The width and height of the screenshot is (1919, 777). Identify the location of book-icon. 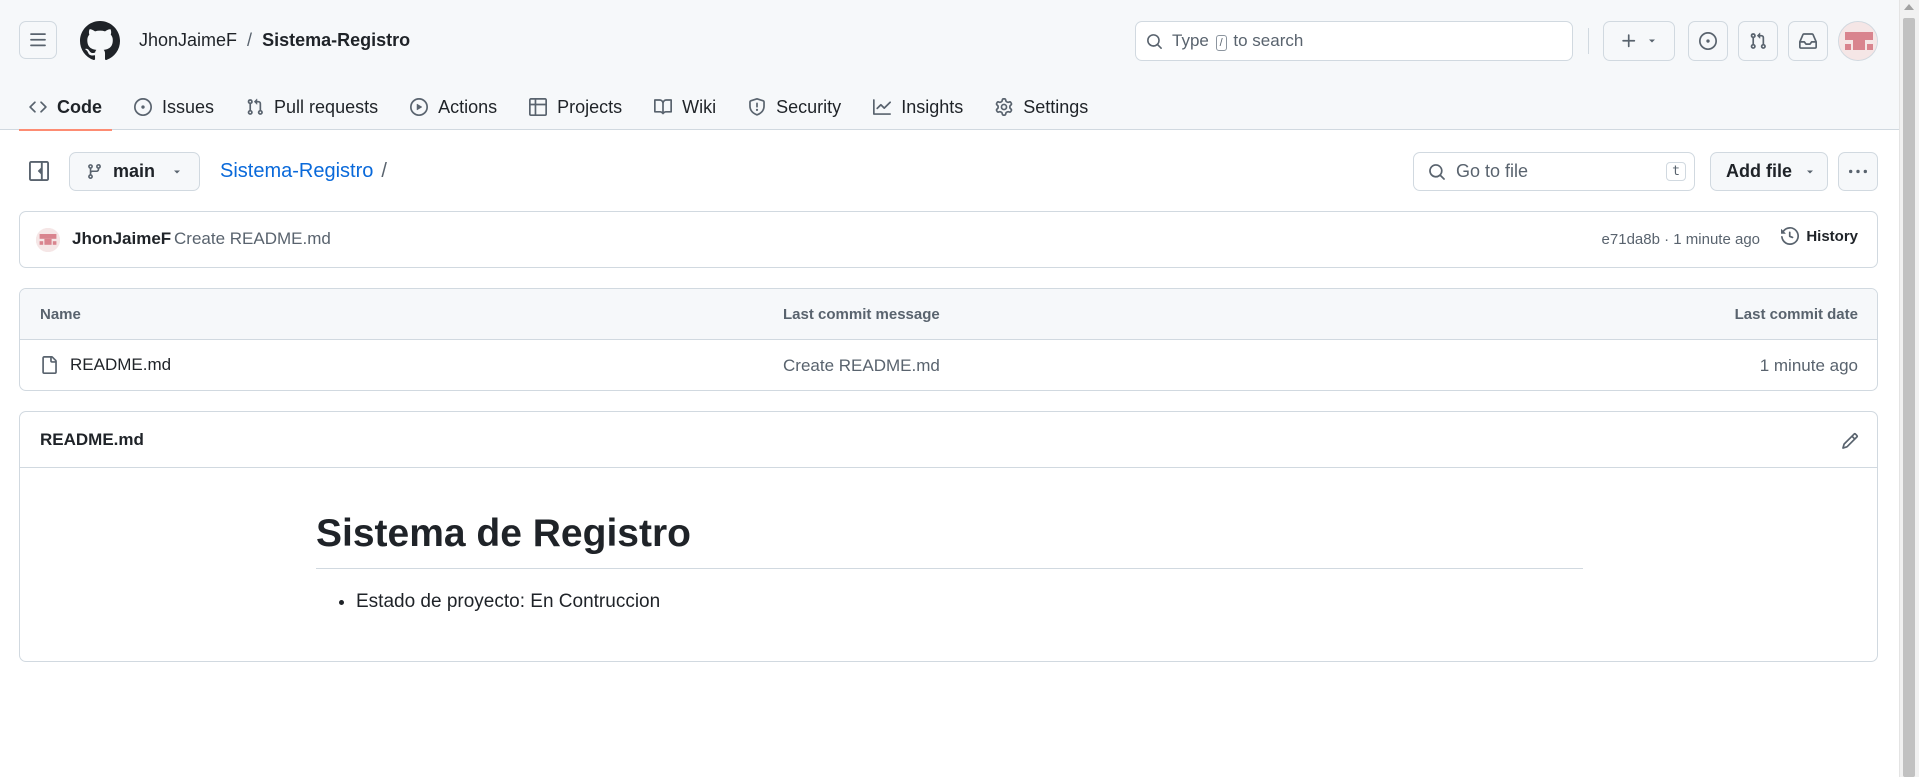
(663, 107).